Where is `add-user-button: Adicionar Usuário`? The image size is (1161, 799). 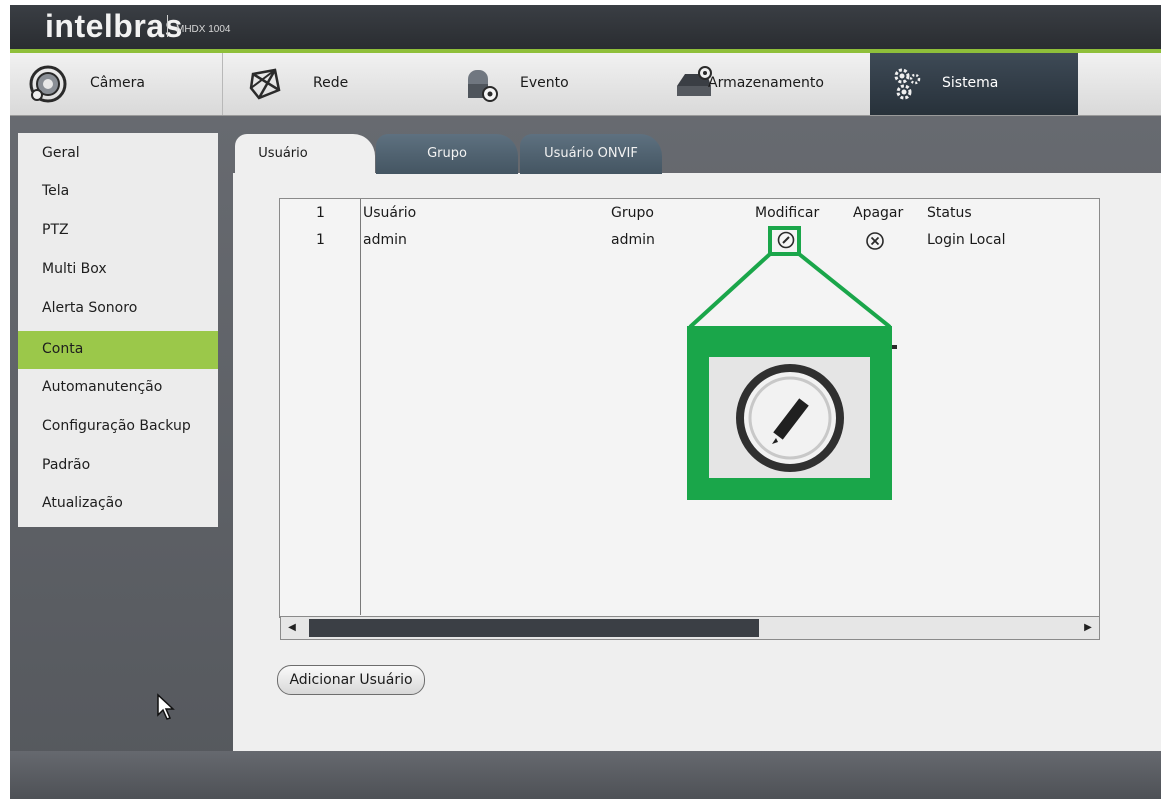 add-user-button: Adicionar Usuário is located at coordinates (351, 680).